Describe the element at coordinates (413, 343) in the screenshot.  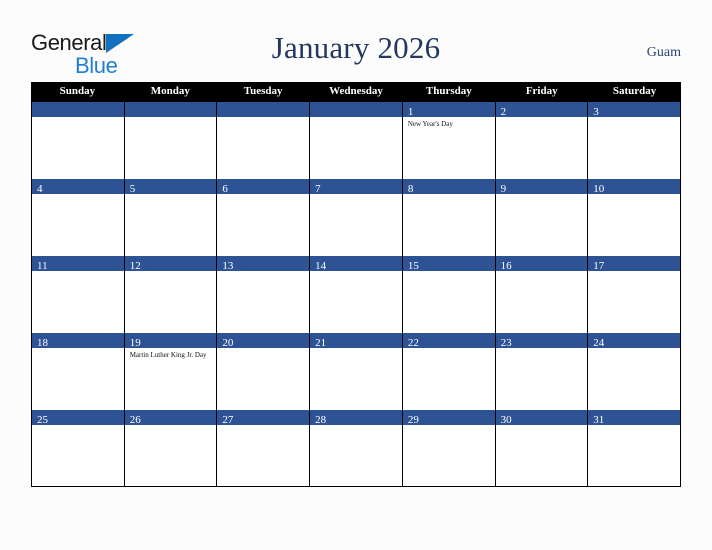
I see `day-number: 22` at that location.